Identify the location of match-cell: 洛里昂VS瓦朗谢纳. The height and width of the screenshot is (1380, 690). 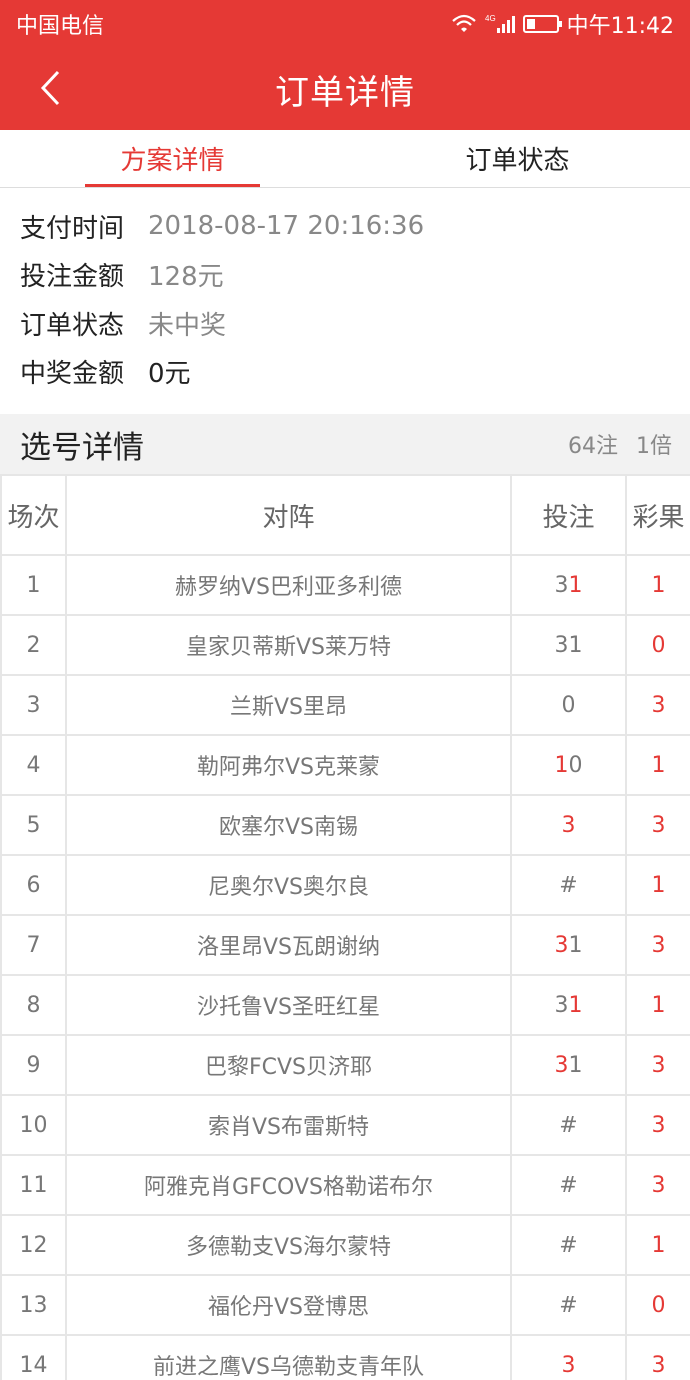
(288, 945).